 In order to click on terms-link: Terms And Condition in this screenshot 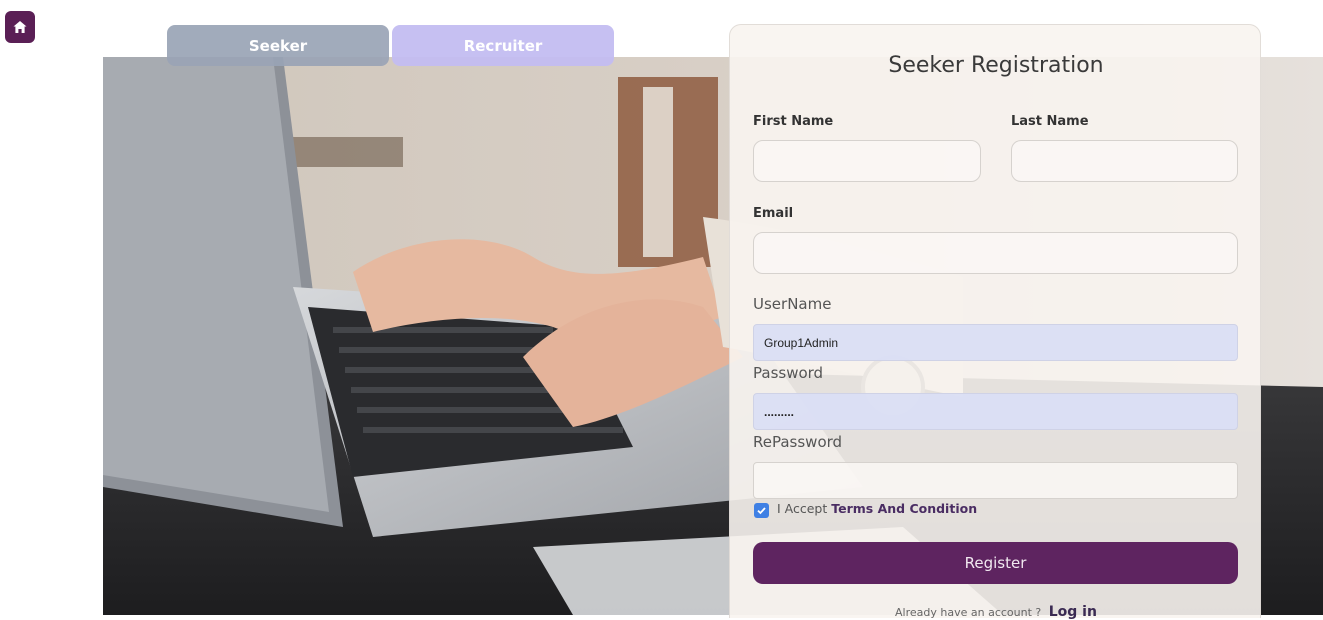, I will do `click(904, 508)`.